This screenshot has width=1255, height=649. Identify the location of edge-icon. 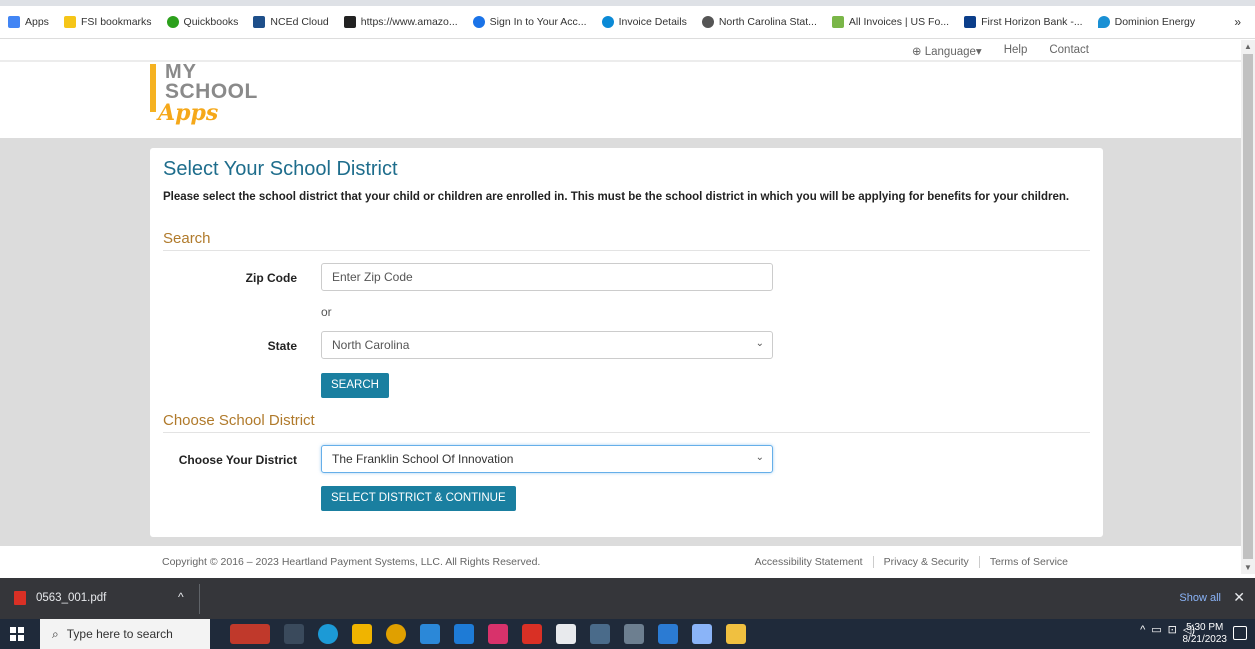
(328, 634).